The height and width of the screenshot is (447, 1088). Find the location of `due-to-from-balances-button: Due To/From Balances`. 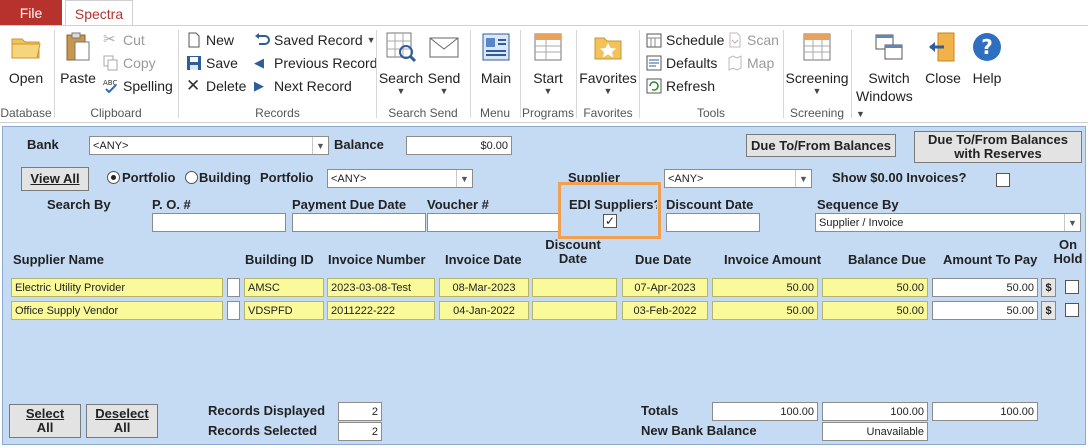

due-to-from-balances-button: Due To/From Balances is located at coordinates (821, 145).